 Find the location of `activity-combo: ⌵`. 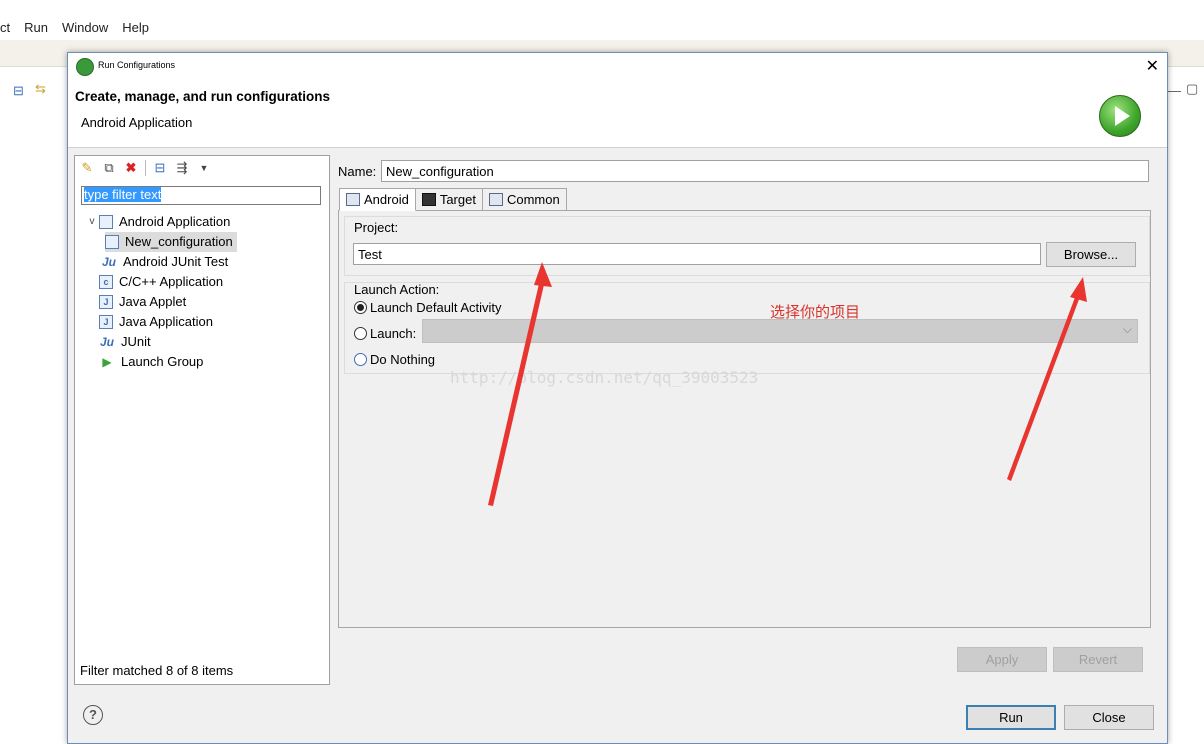

activity-combo: ⌵ is located at coordinates (780, 331).